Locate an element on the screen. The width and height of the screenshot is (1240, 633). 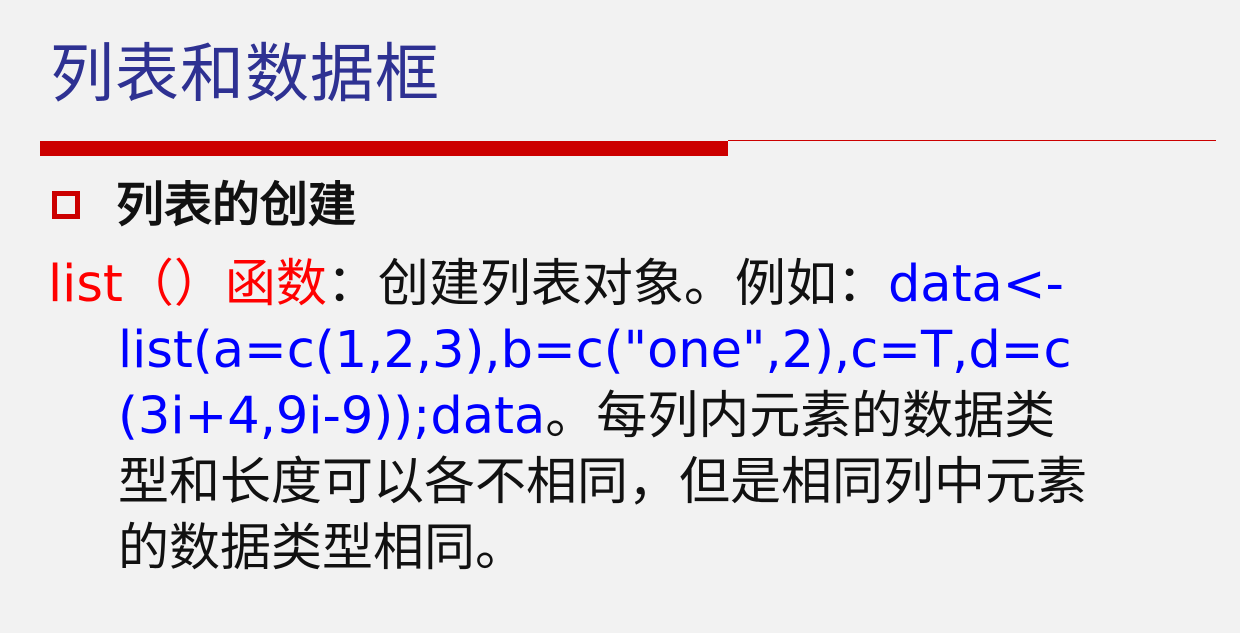
body-line-2: list(a=c(1,2,3),b=c("one",2),c=T,d=c is located at coordinates (623, 351).